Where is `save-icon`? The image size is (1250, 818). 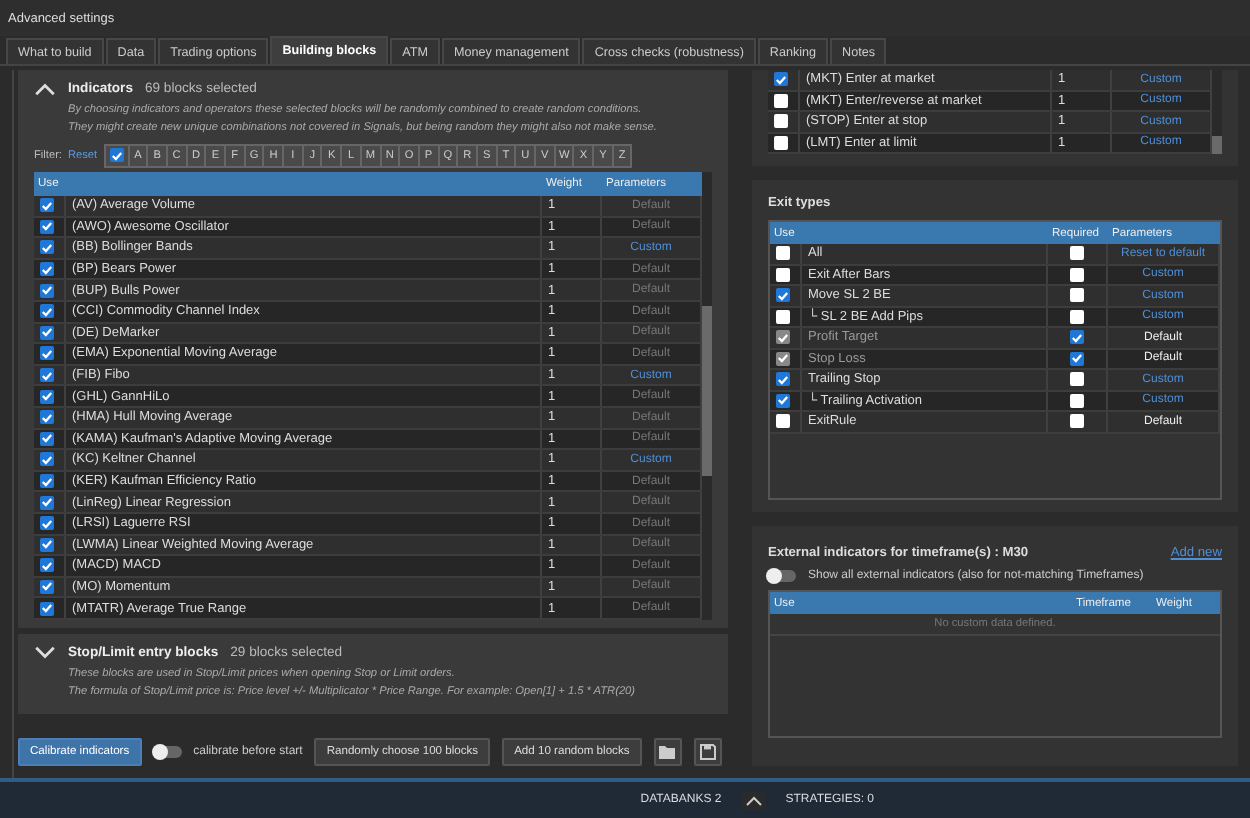 save-icon is located at coordinates (707, 752).